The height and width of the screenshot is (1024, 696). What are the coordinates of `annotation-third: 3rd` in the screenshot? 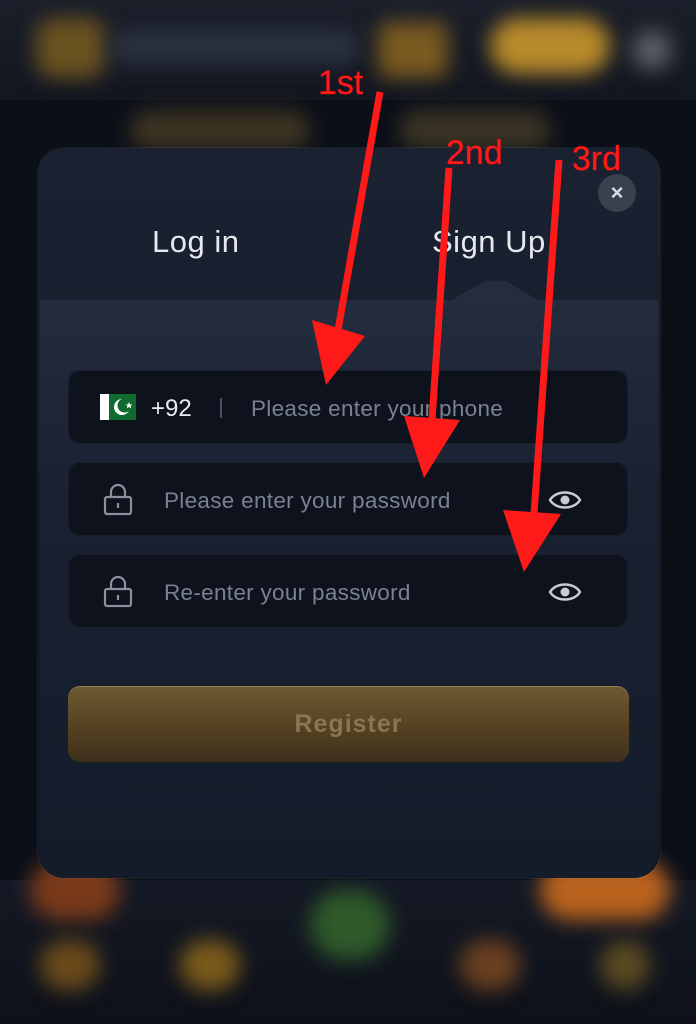 It's located at (597, 159).